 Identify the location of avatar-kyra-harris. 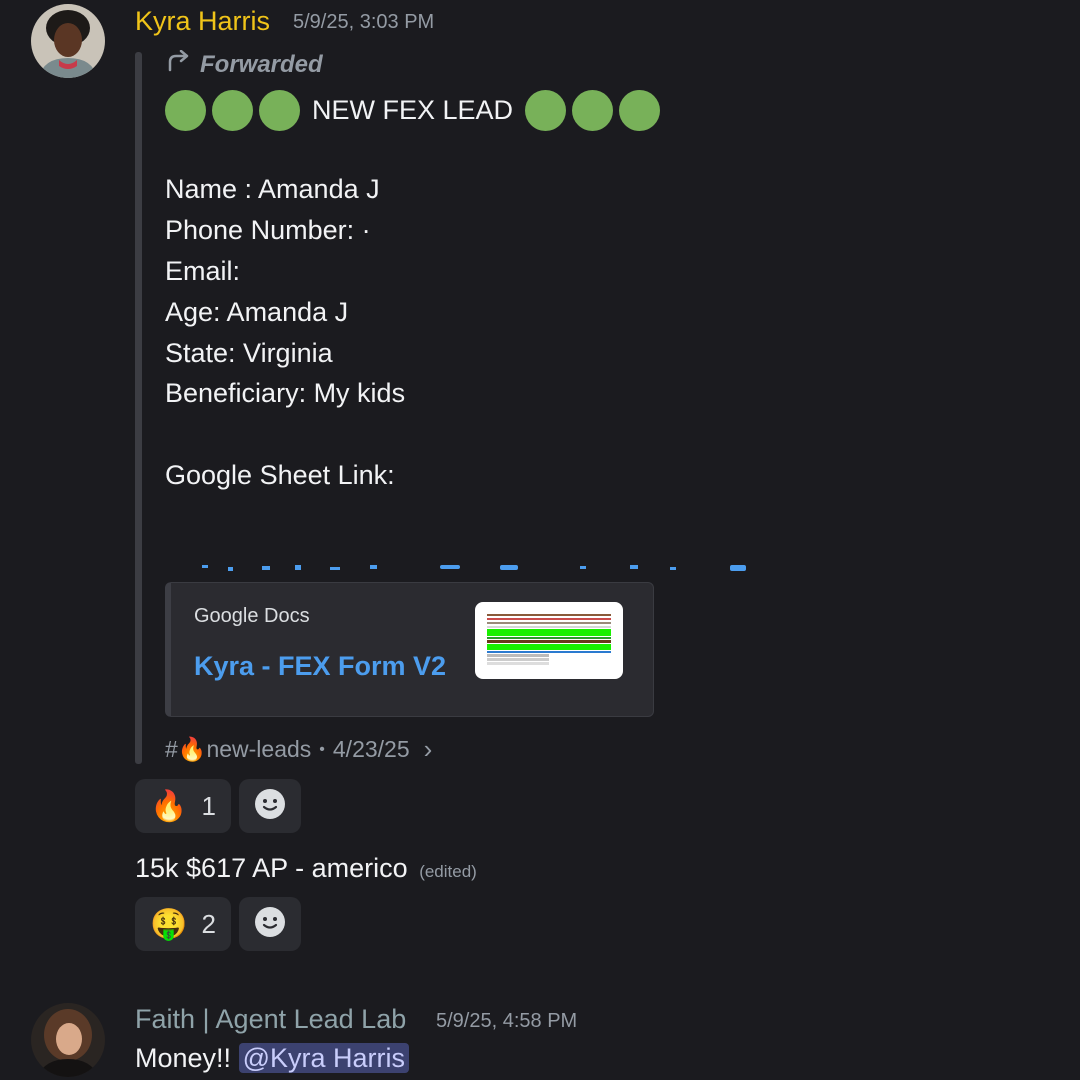
(68, 41).